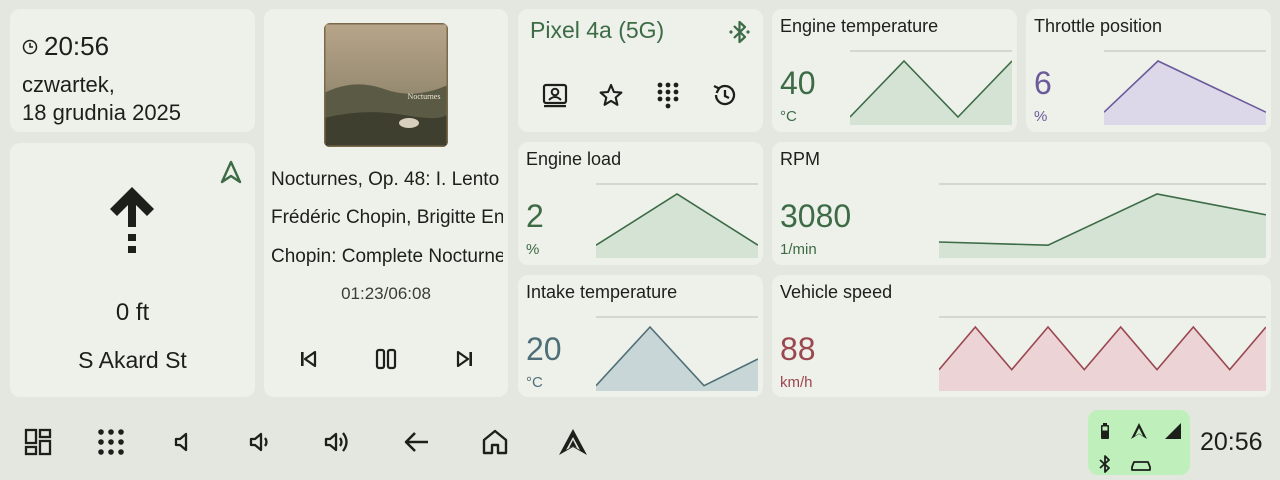  I want to click on car-icon, so click(1141, 466).